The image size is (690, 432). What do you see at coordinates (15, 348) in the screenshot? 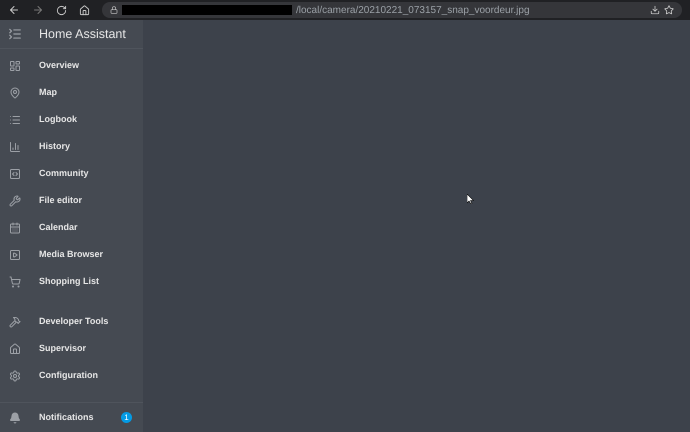
I see `house-icon` at bounding box center [15, 348].